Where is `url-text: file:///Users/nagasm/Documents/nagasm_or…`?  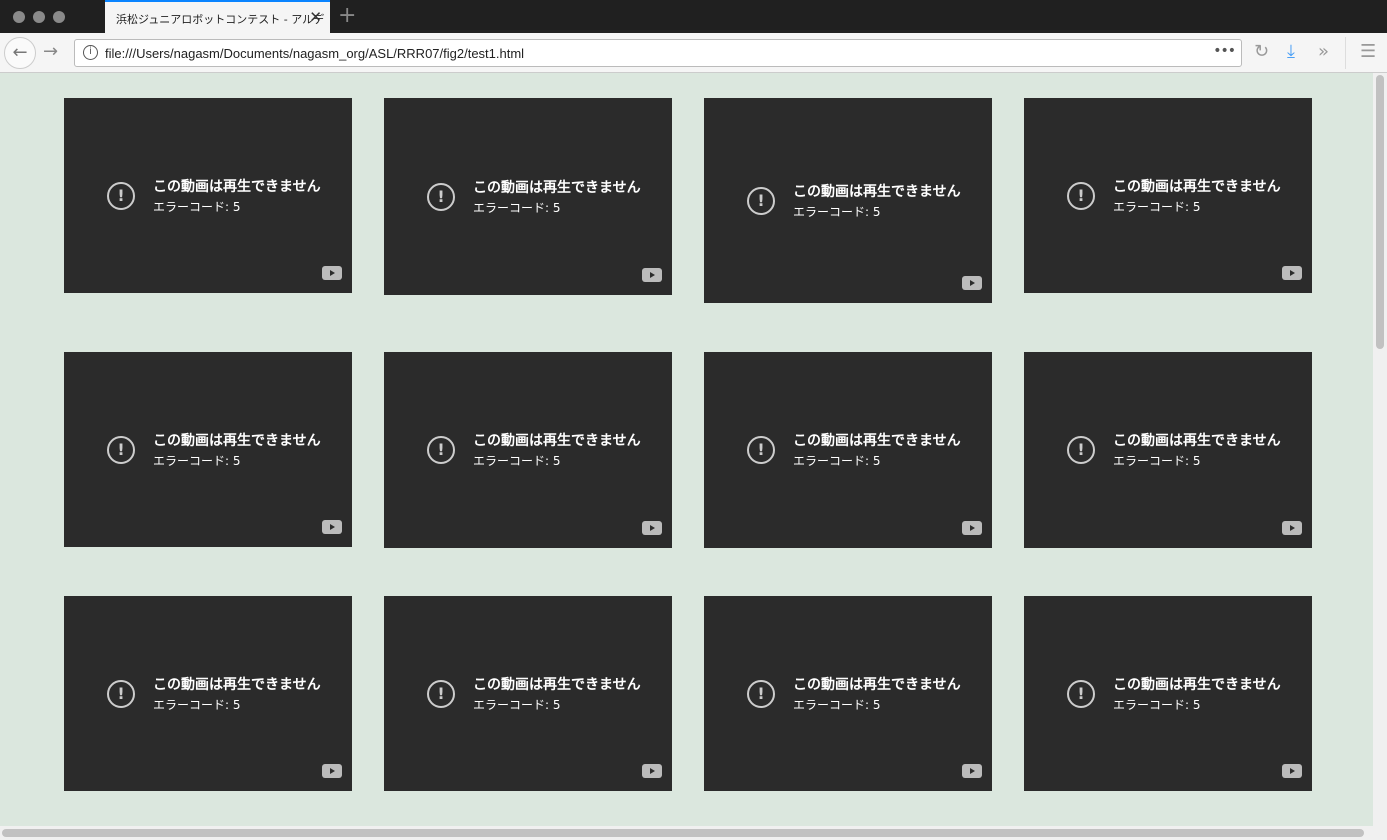
url-text: file:///Users/nagasm/Documents/nagasm_or… is located at coordinates (314, 53).